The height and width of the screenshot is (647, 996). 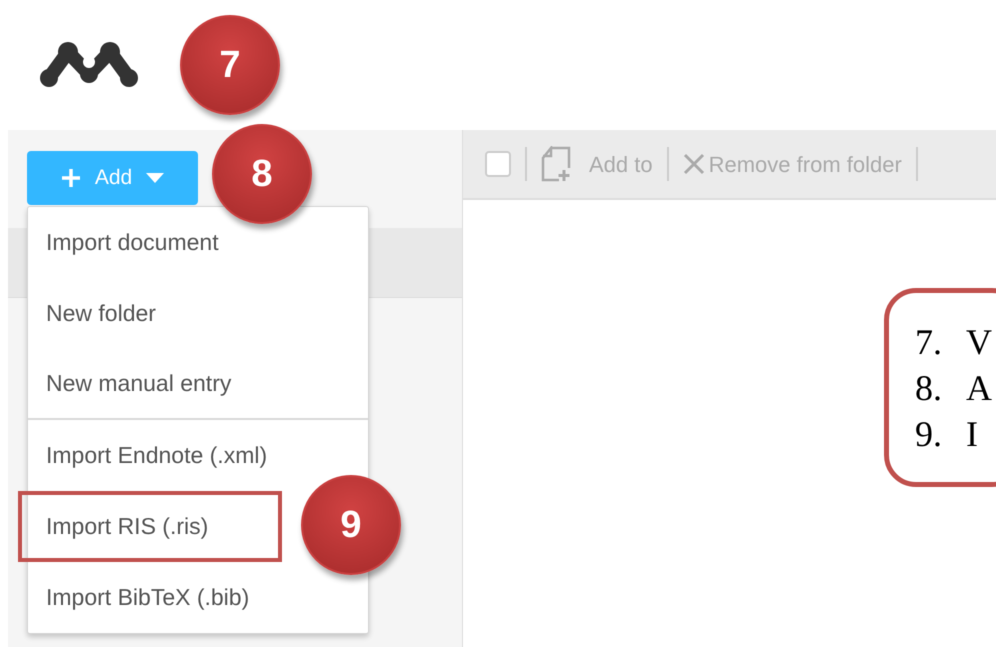 I want to click on logo-icon, so click(x=89, y=65).